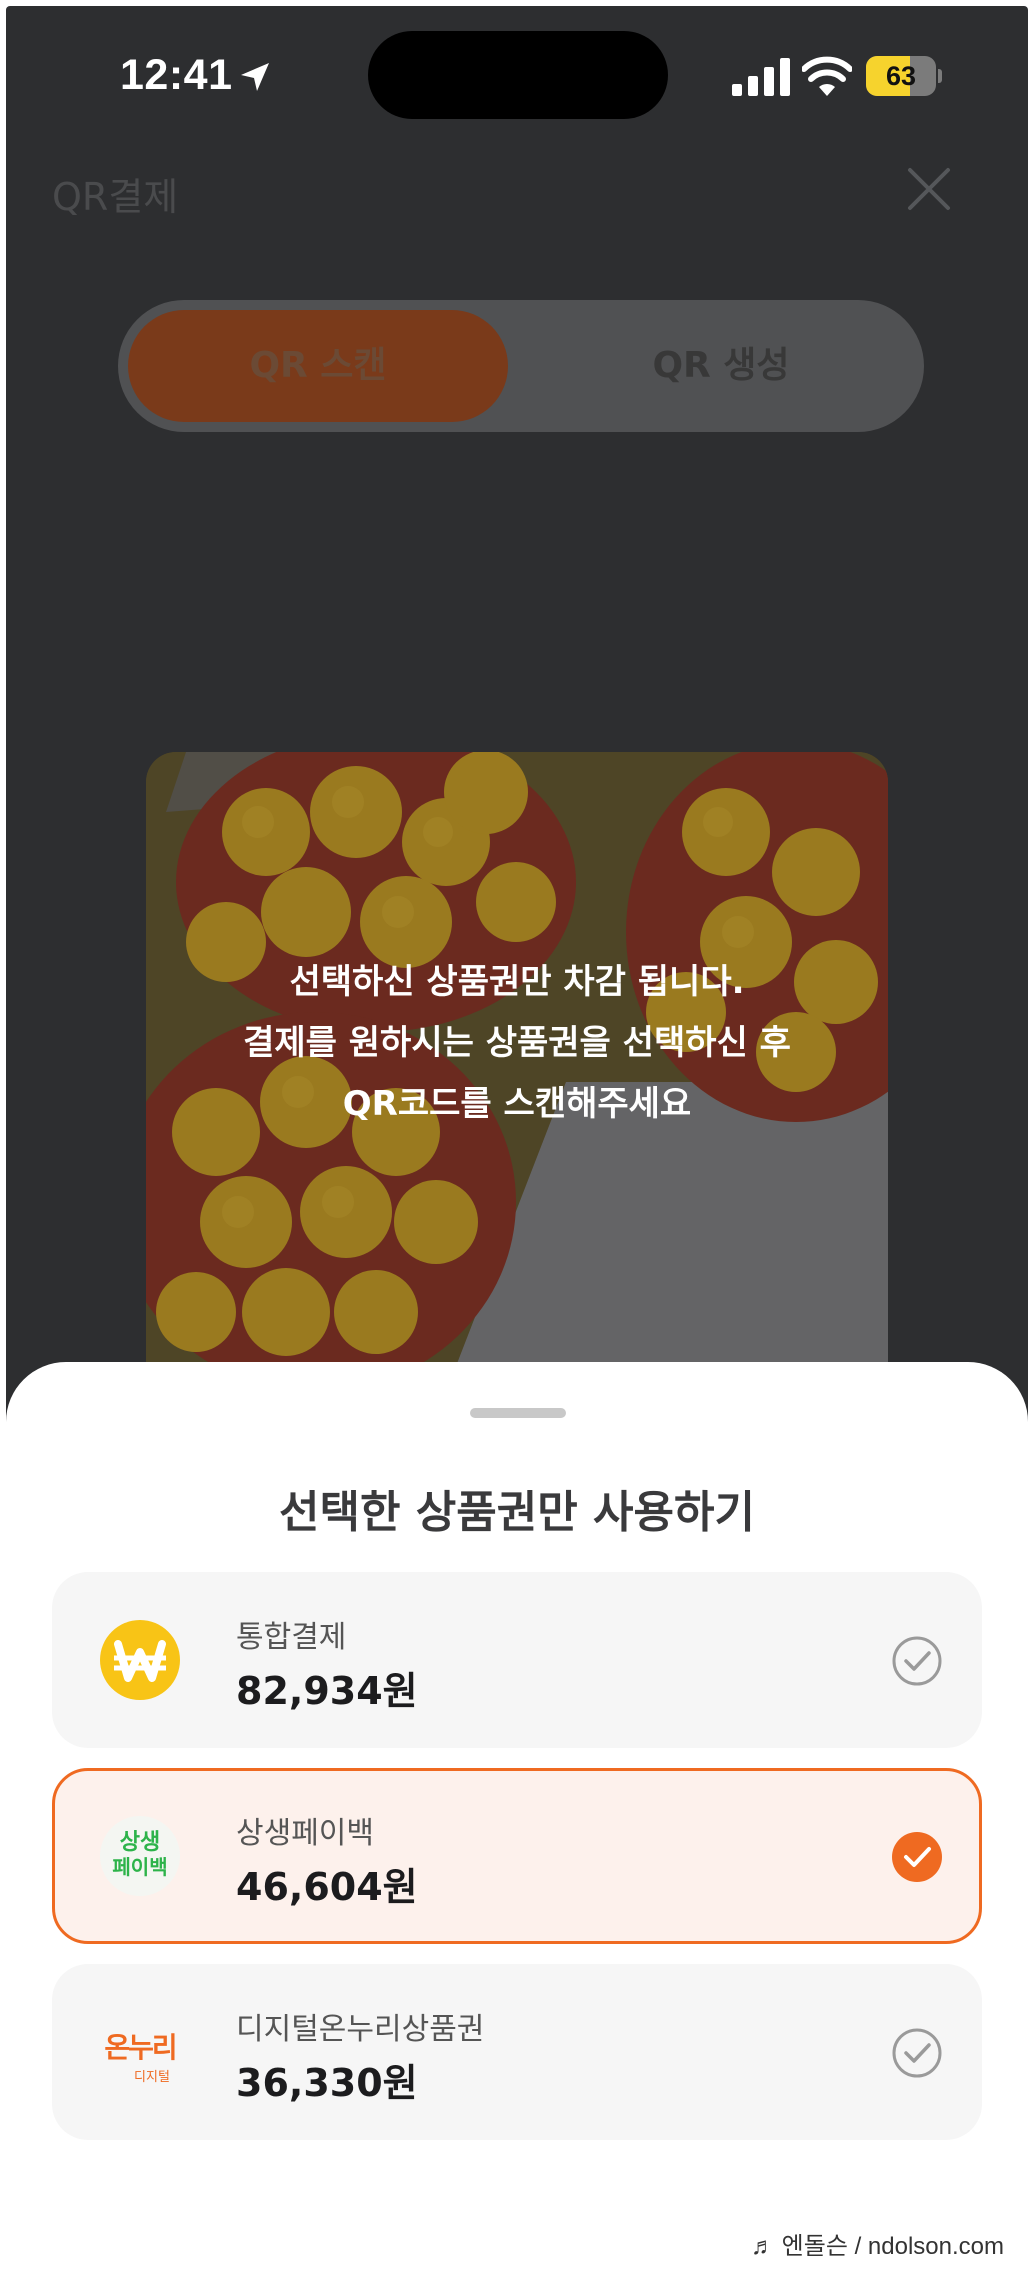  What do you see at coordinates (517, 1512) in the screenshot?
I see `sheet-title: 선택한 상품권만 사용하기` at bounding box center [517, 1512].